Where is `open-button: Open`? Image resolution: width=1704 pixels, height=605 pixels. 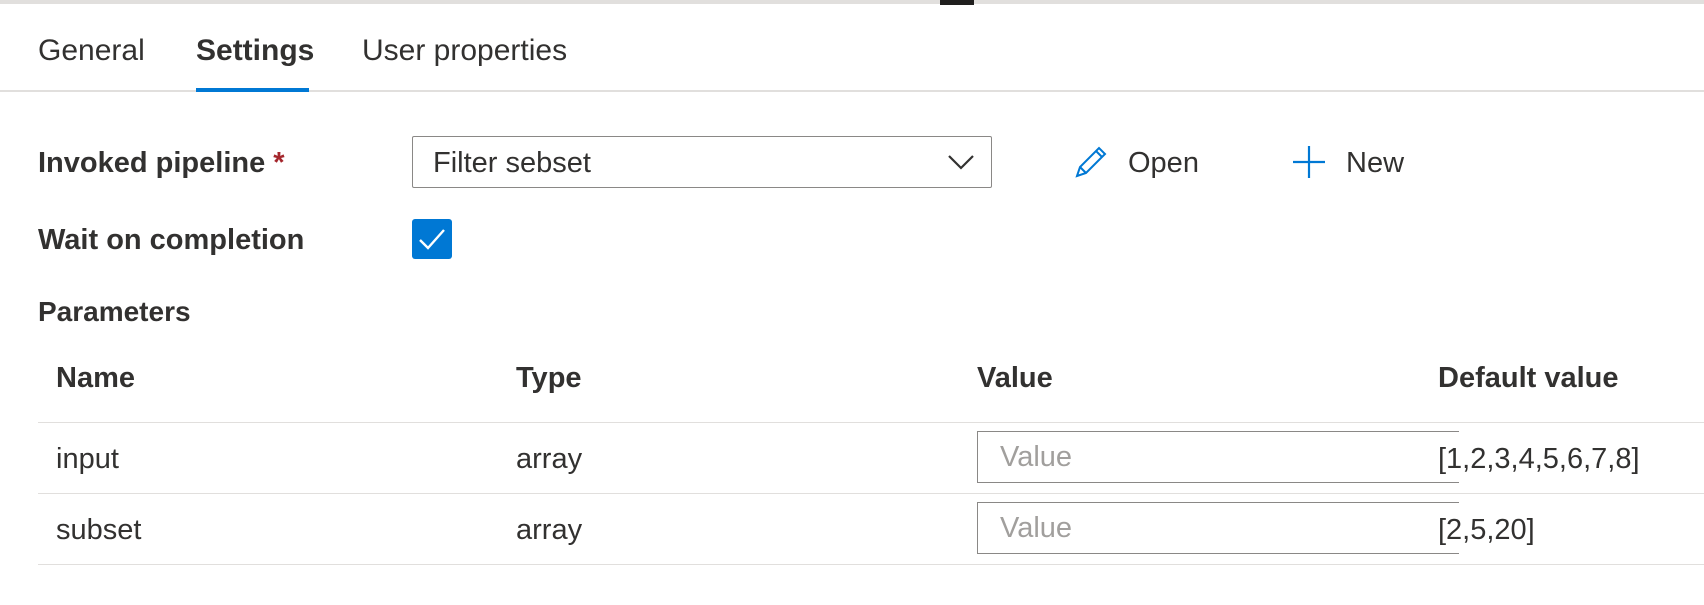 open-button: Open is located at coordinates (1137, 163).